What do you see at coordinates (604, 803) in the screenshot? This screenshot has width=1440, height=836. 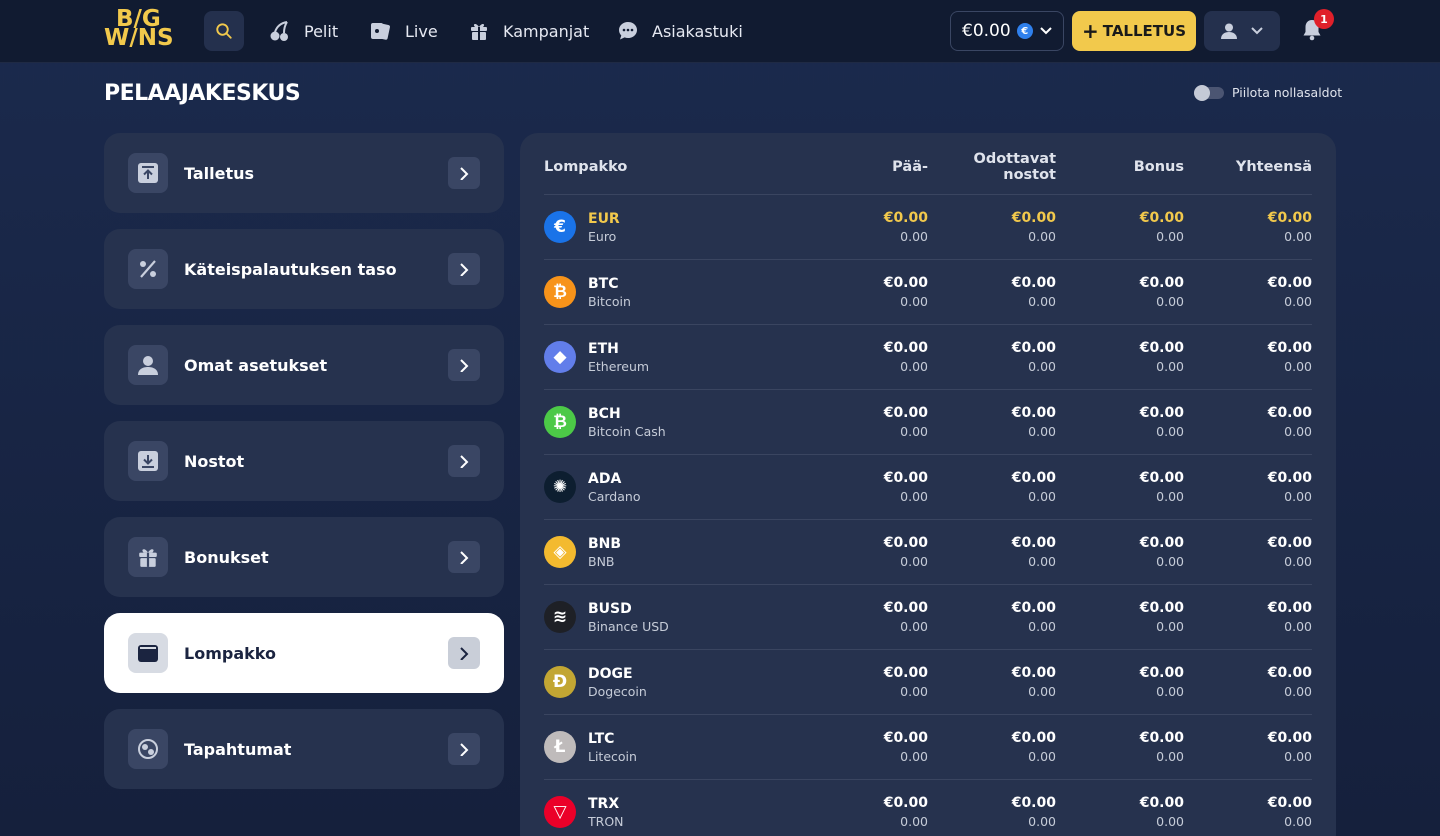 I see `coin-code: TRX` at bounding box center [604, 803].